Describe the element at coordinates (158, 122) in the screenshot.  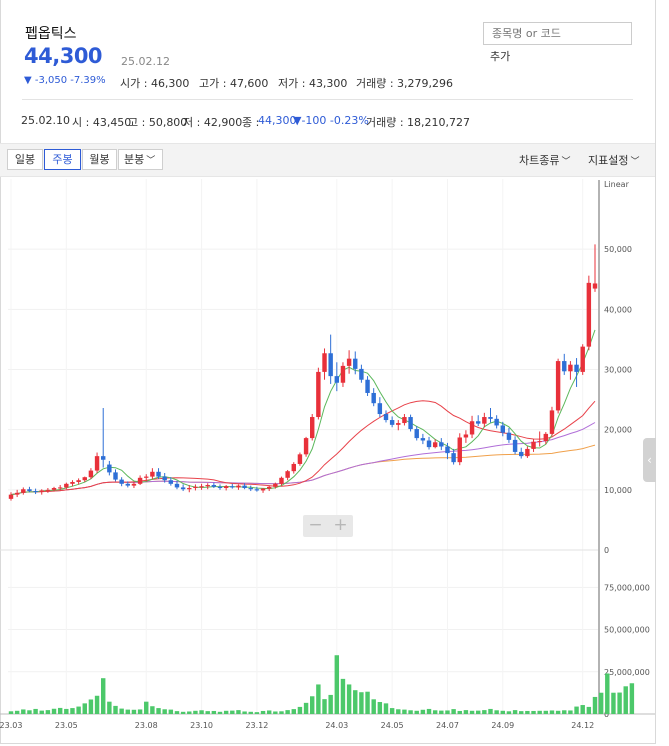
I see `hover-high: 고 : 50,800` at that location.